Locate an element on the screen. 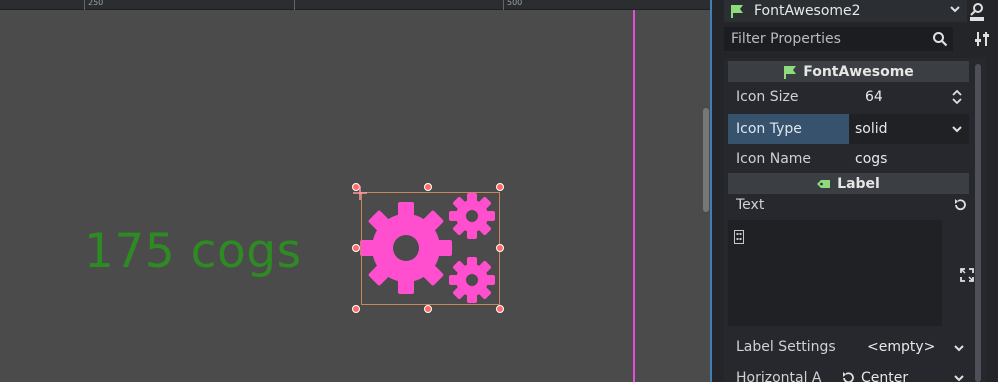 This screenshot has height=382, width=998. property-horizontal-alignment: Horizontal A Center is located at coordinates (848, 372).